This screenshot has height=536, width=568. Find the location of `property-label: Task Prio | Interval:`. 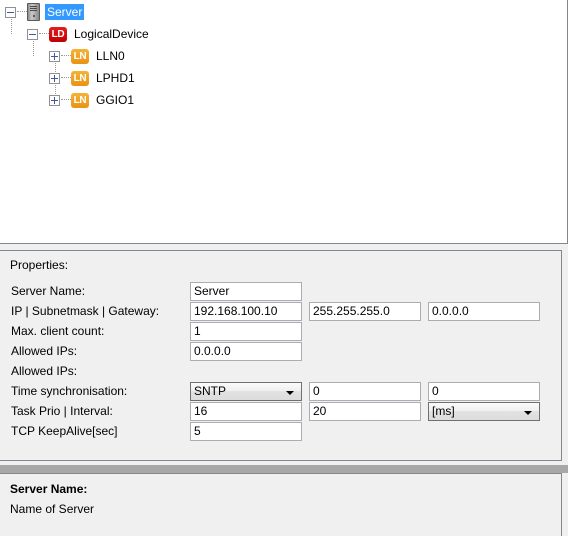

property-label: Task Prio | Interval: is located at coordinates (62, 411).